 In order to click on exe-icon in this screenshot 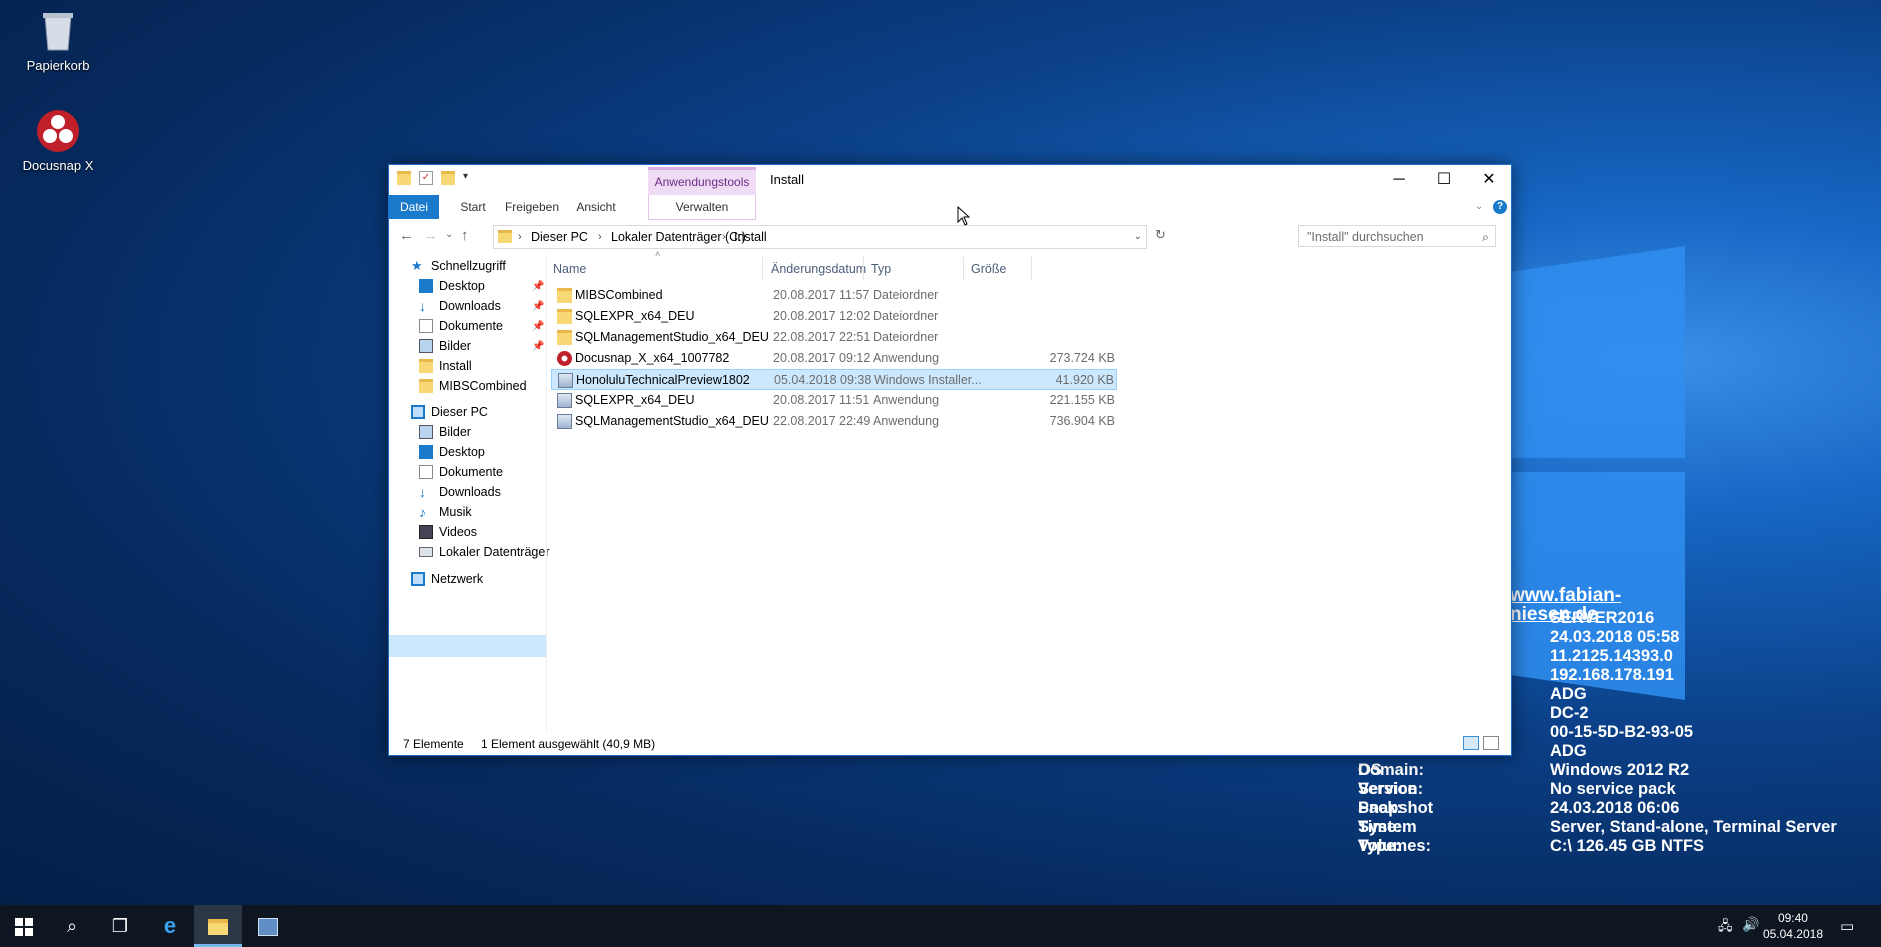, I will do `click(564, 400)`.